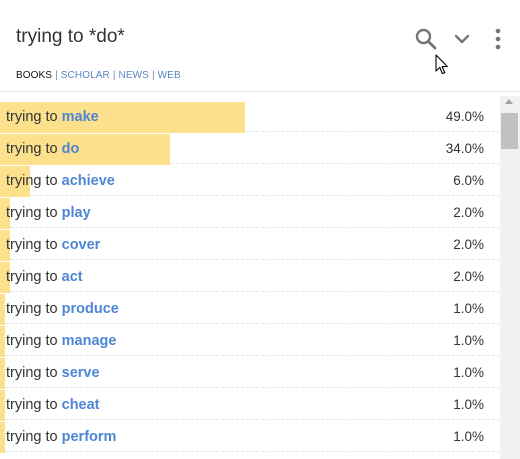 This screenshot has width=520, height=459. What do you see at coordinates (250, 308) in the screenshot?
I see `result-row: trying to produce 1.0%` at bounding box center [250, 308].